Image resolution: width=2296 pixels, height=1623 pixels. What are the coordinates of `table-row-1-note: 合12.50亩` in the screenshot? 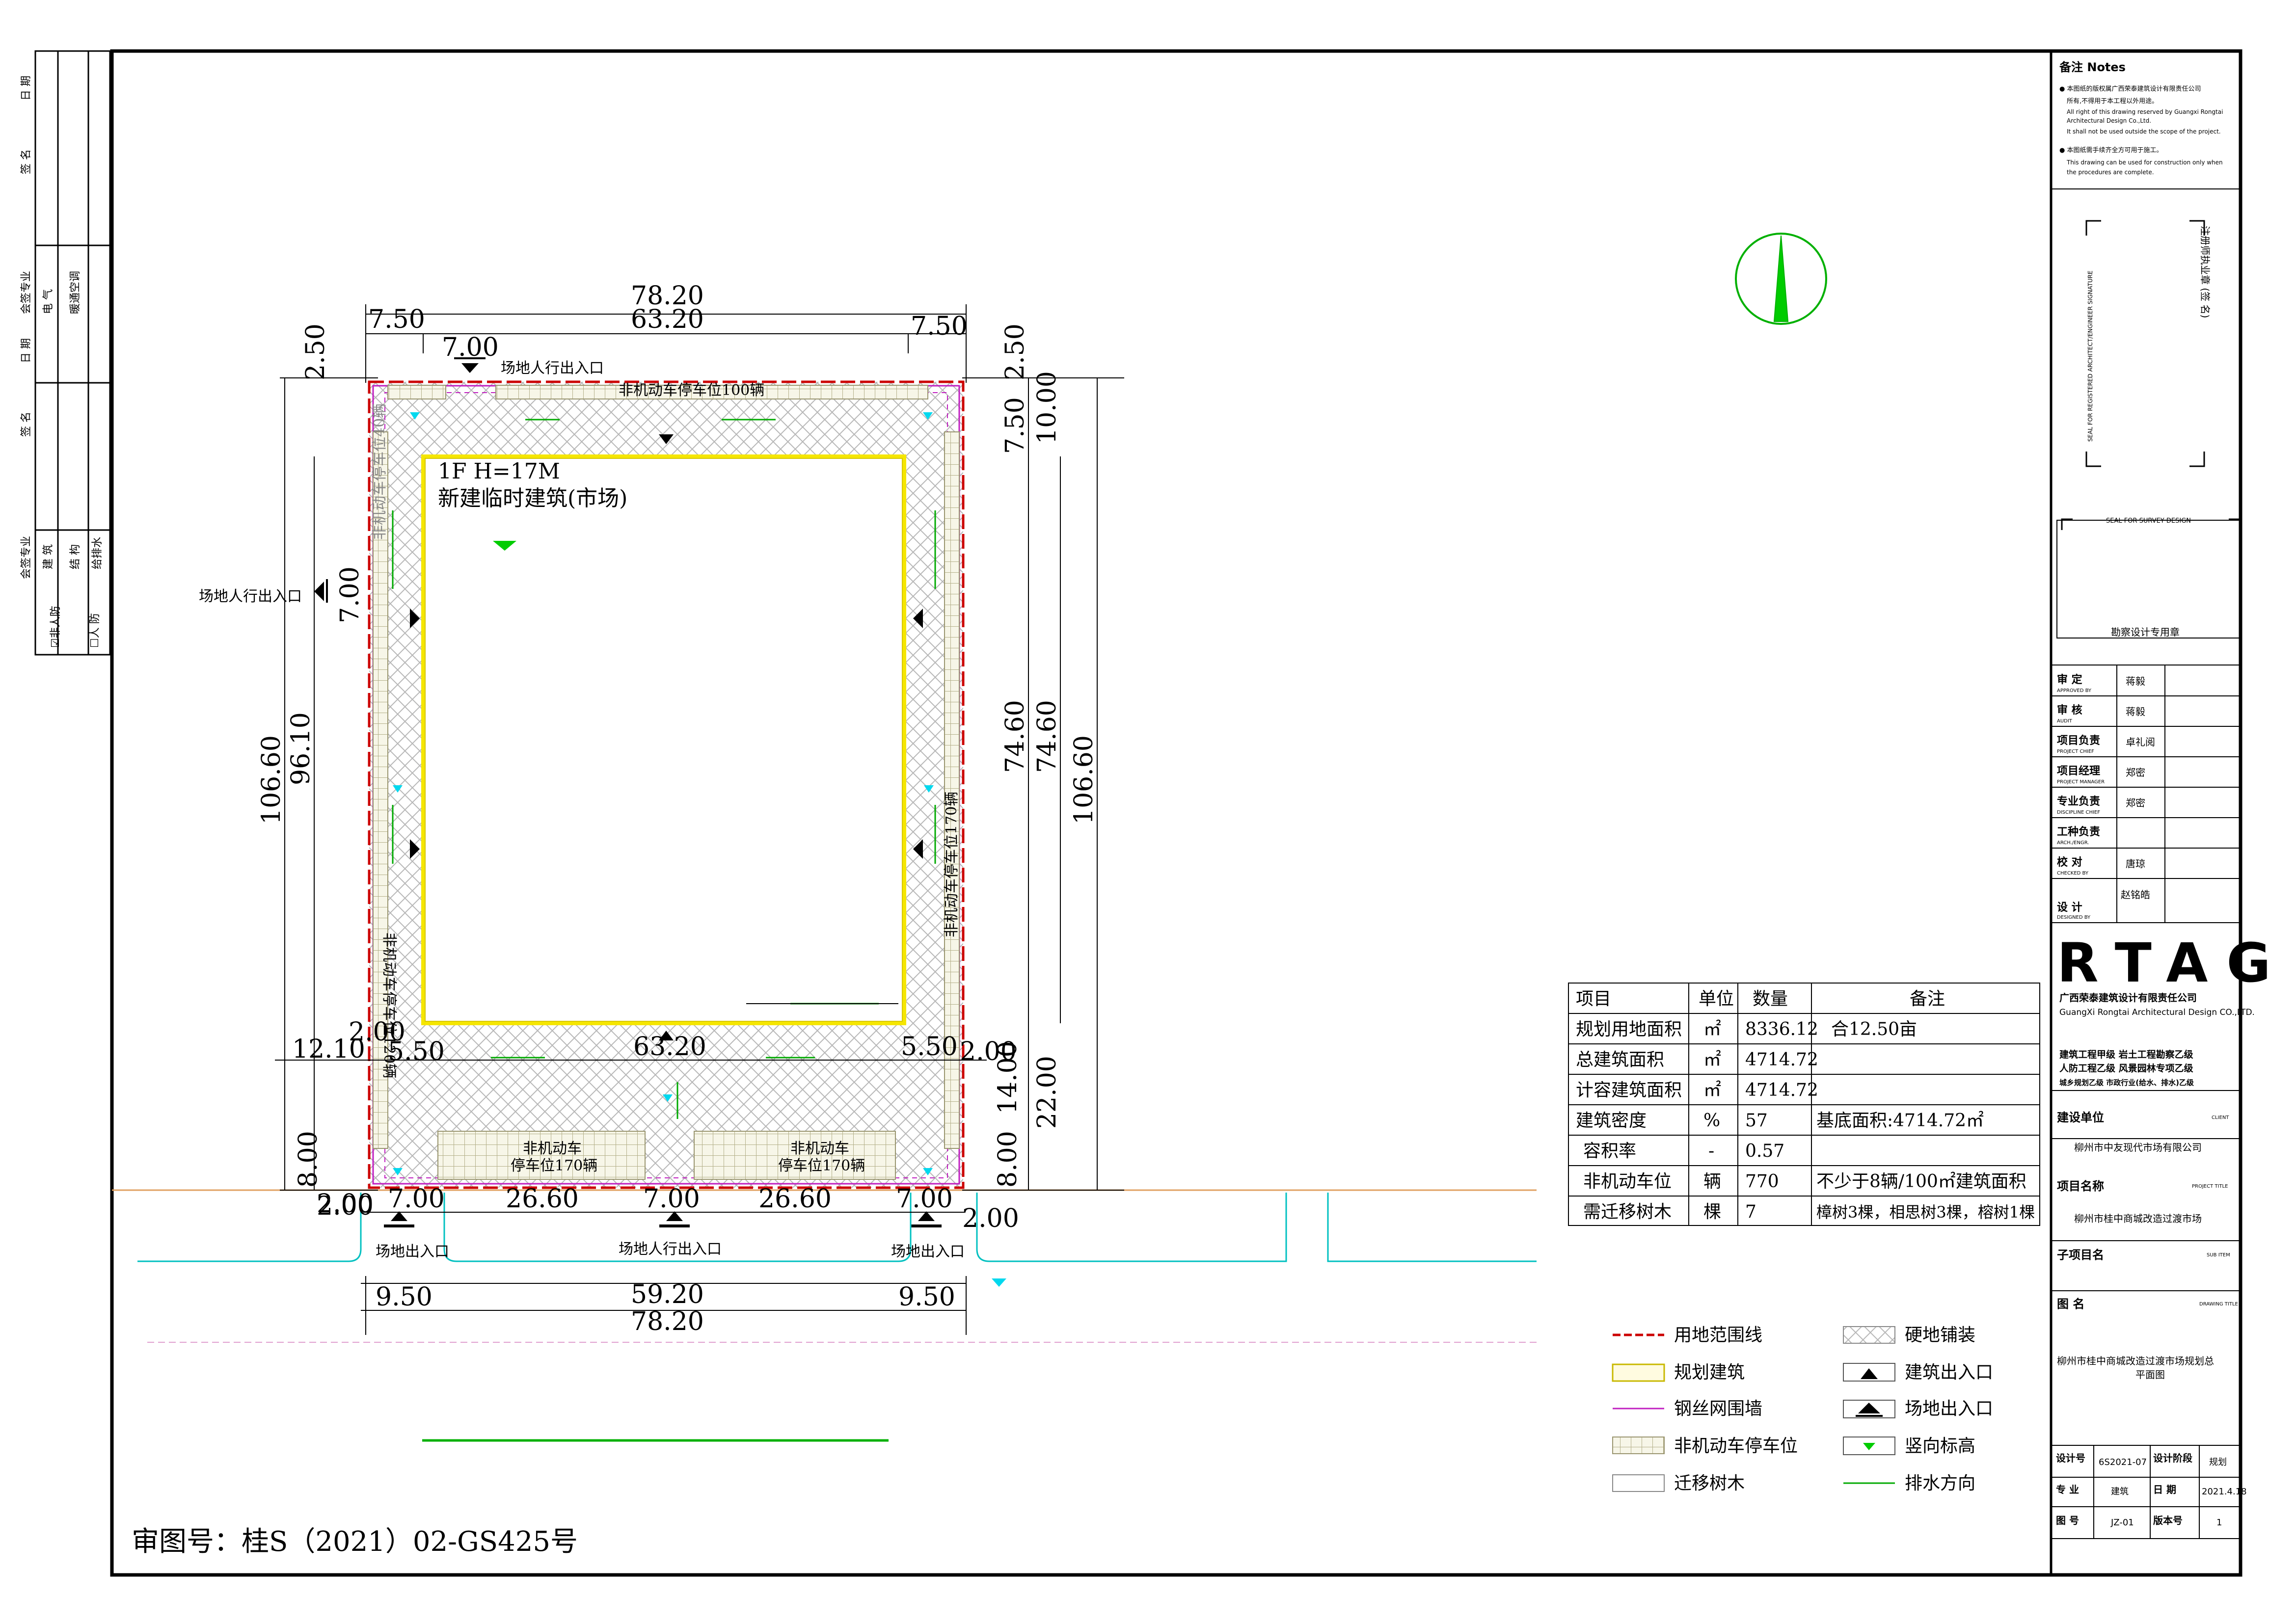 It's located at (1874, 1029).